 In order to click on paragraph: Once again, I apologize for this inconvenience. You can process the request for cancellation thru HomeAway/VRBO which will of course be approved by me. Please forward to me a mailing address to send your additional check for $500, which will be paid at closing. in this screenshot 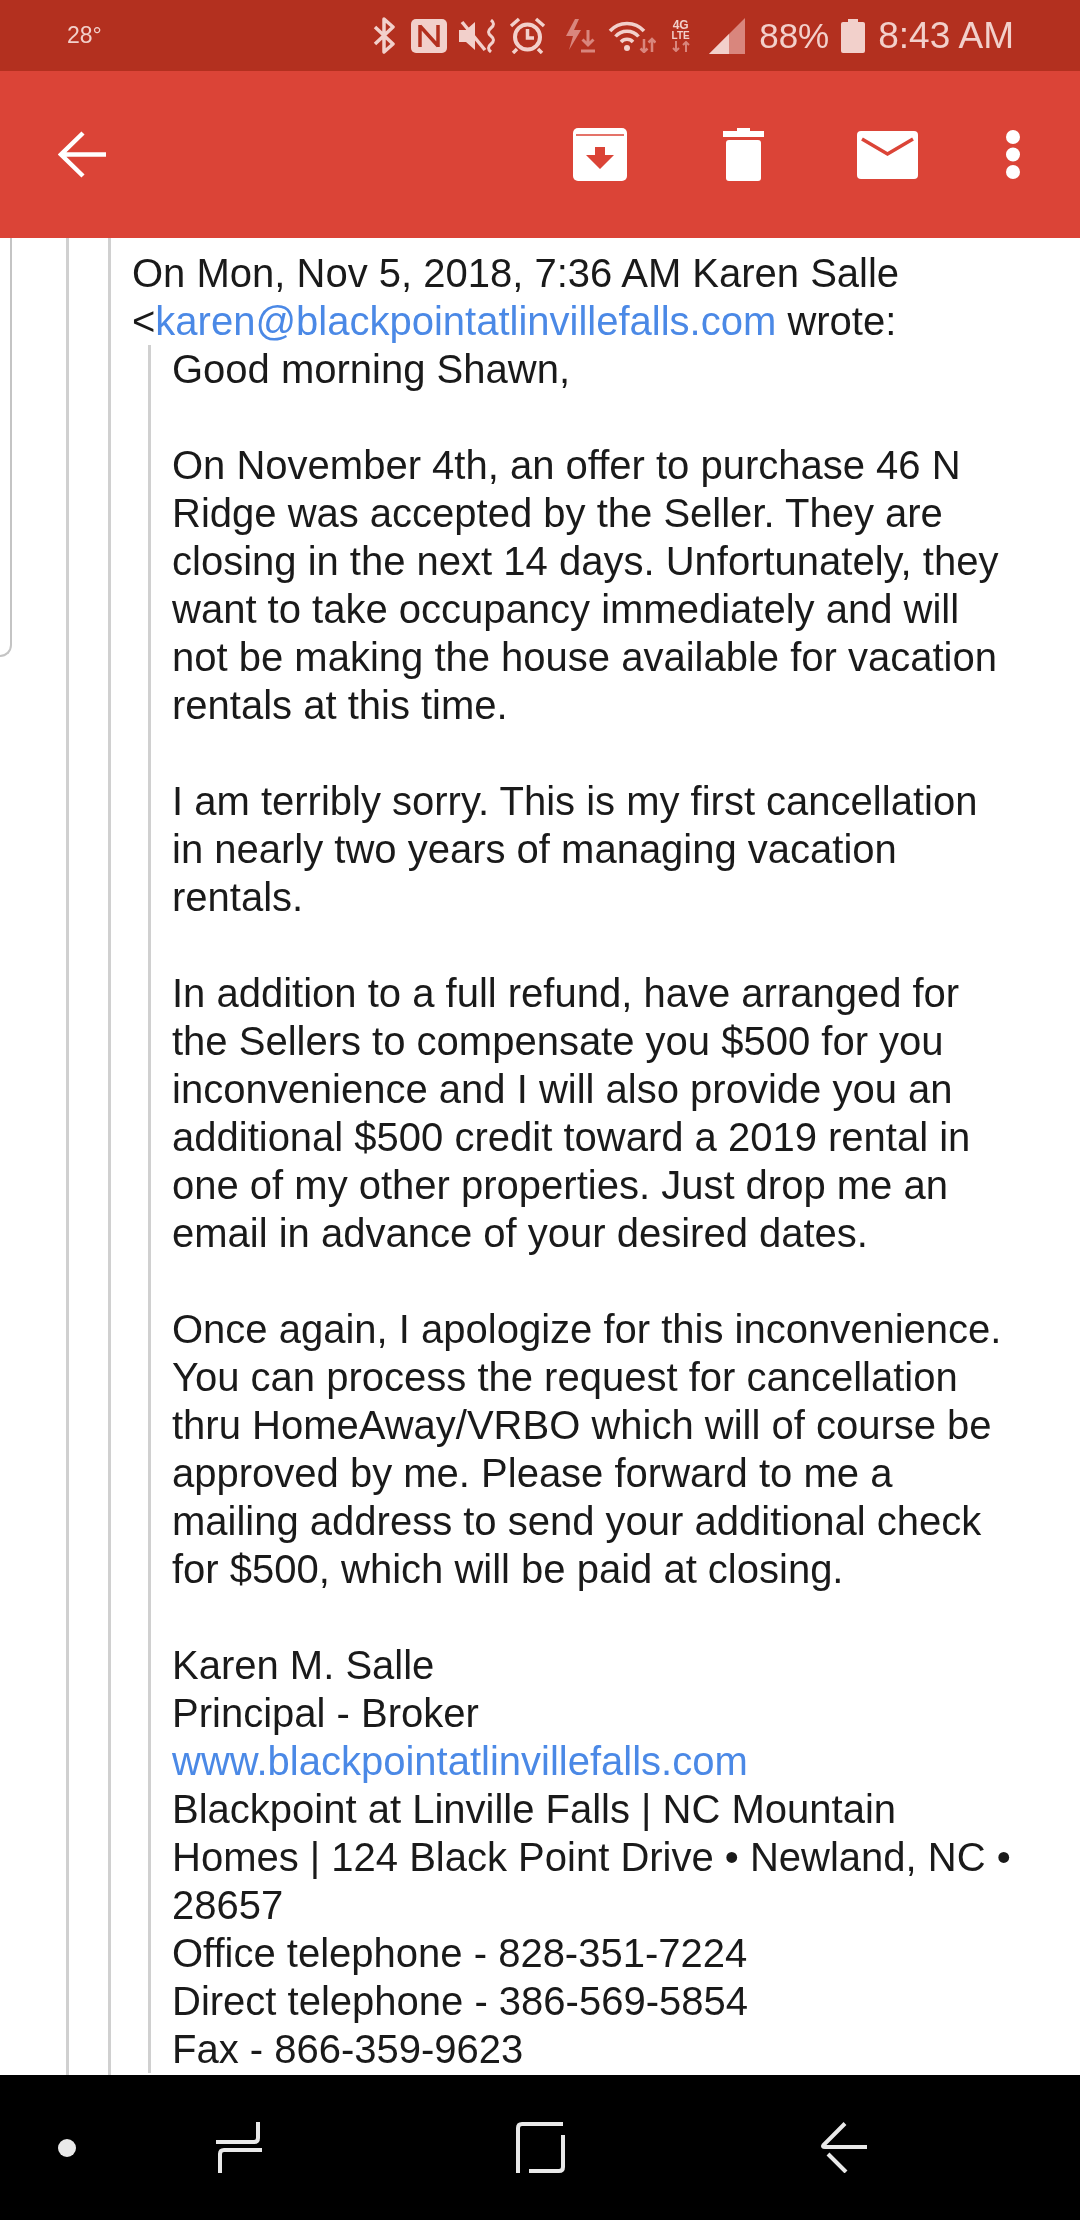, I will do `click(587, 1449)`.